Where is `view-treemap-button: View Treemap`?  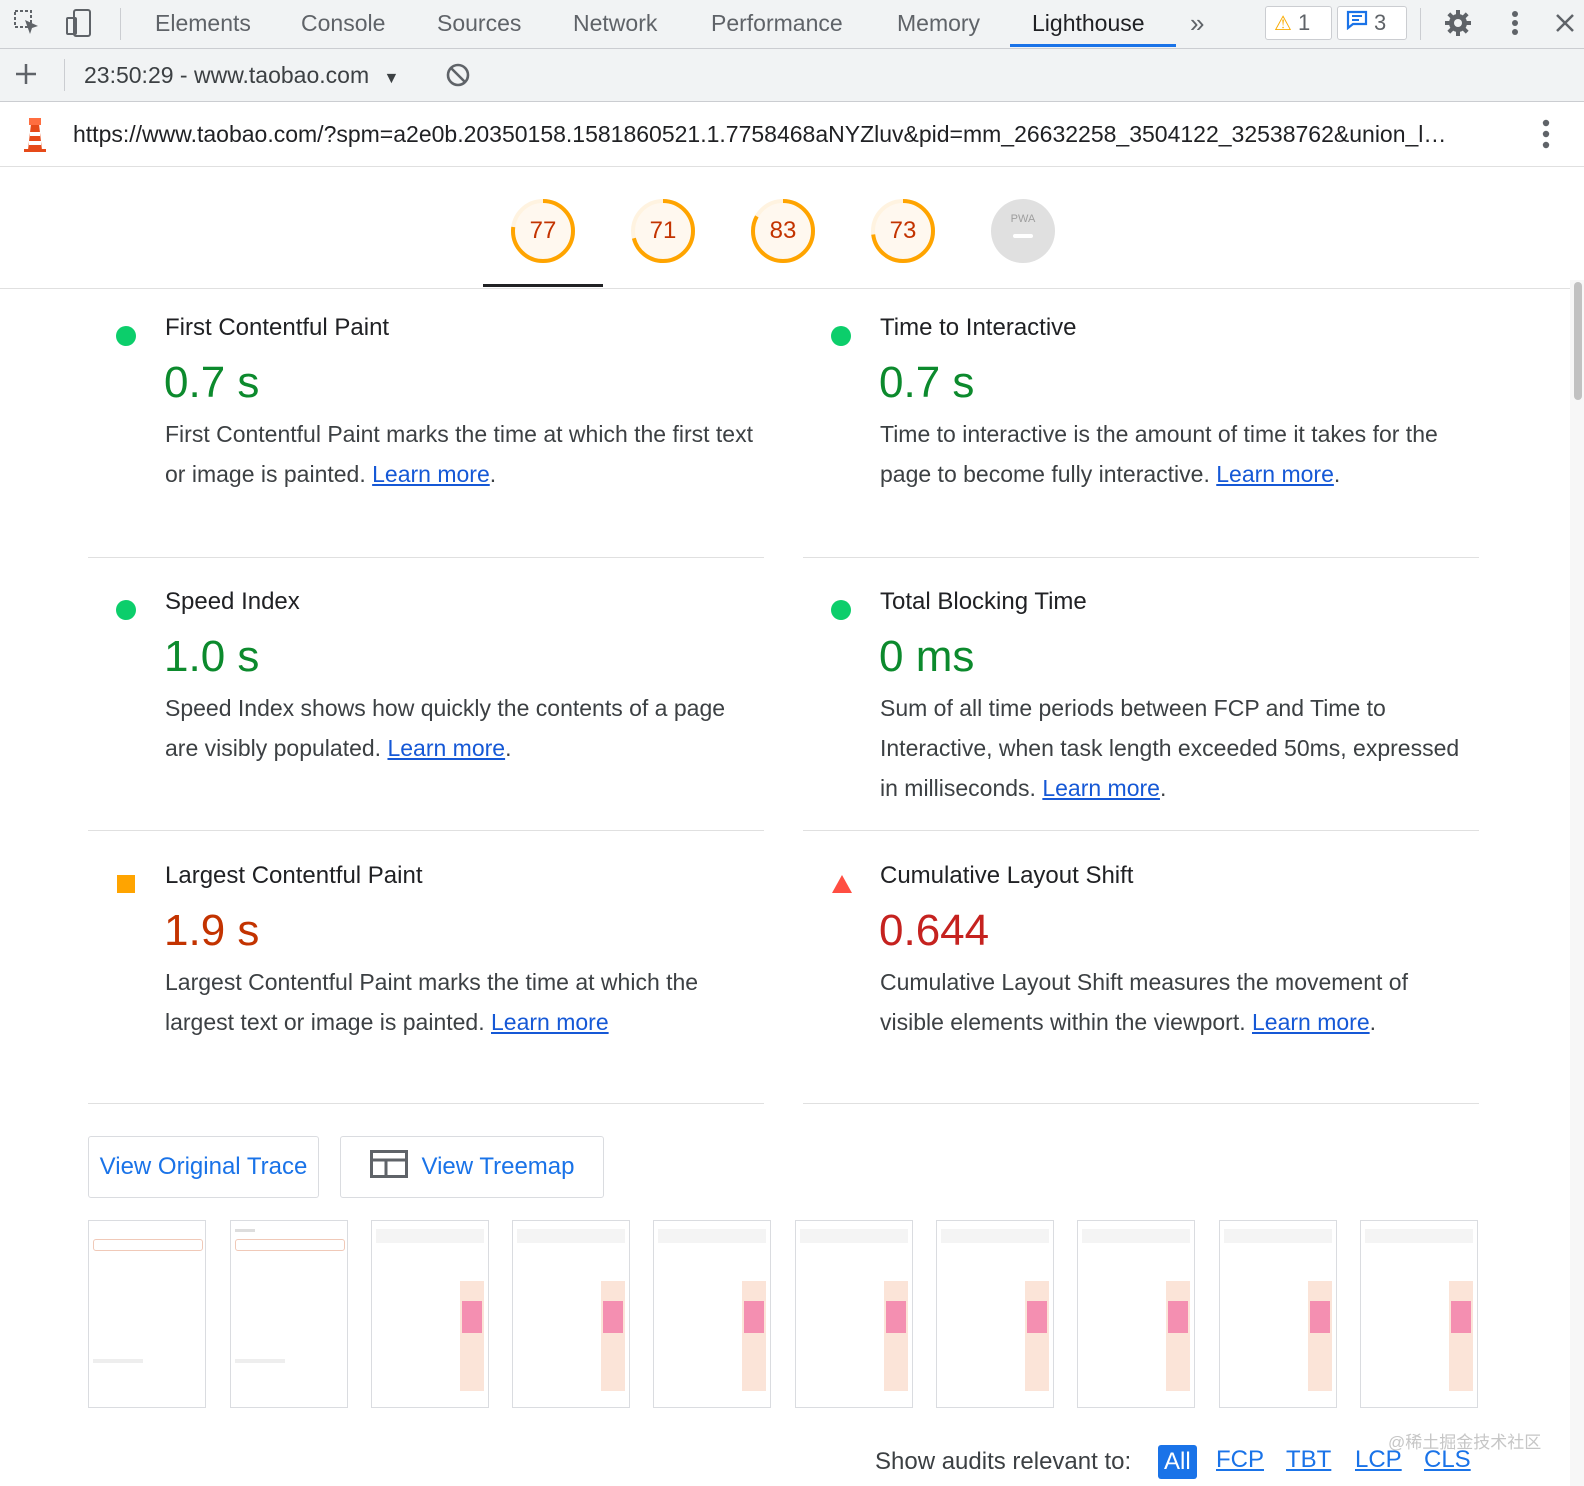 view-treemap-button: View Treemap is located at coordinates (472, 1167).